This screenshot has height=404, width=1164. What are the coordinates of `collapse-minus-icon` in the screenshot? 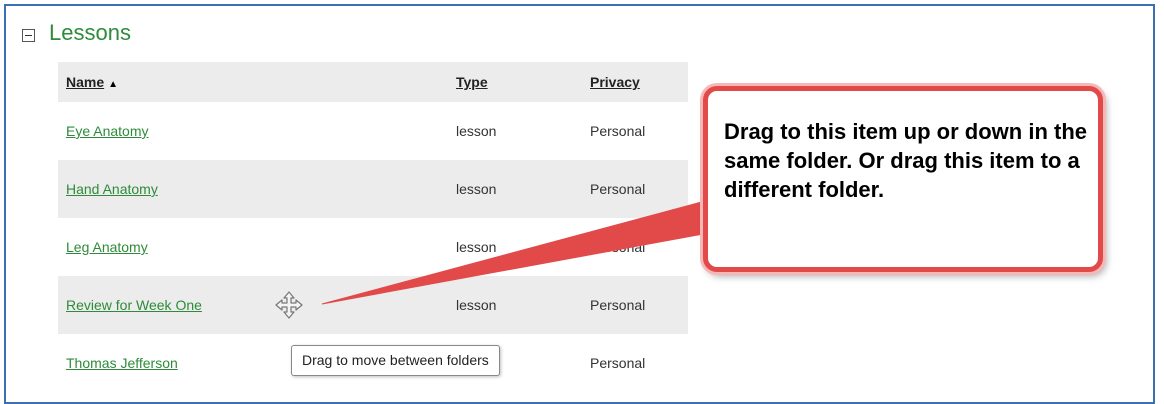 It's located at (28, 35).